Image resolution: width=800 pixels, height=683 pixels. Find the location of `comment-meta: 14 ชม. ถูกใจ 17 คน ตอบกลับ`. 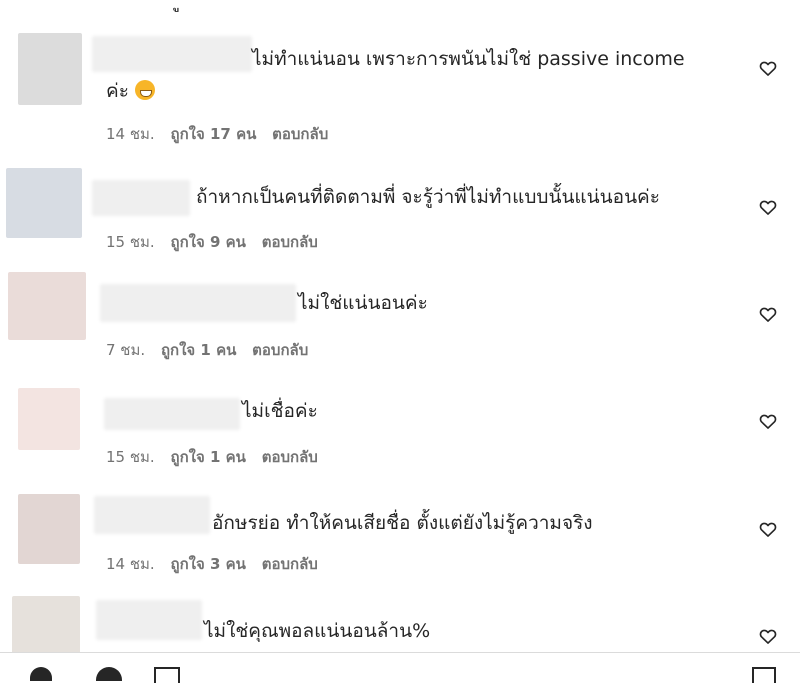

comment-meta: 14 ชม. ถูกใจ 17 คน ตอบกลับ is located at coordinates (222, 134).